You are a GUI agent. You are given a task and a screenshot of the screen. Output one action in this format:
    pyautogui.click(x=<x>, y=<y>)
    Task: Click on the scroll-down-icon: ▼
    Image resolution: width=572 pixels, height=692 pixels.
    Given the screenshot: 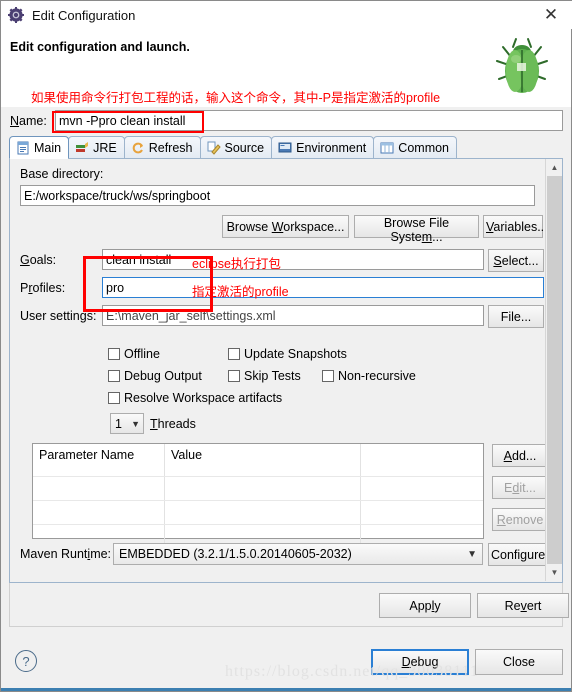 What is the action you would take?
    pyautogui.click(x=554, y=572)
    